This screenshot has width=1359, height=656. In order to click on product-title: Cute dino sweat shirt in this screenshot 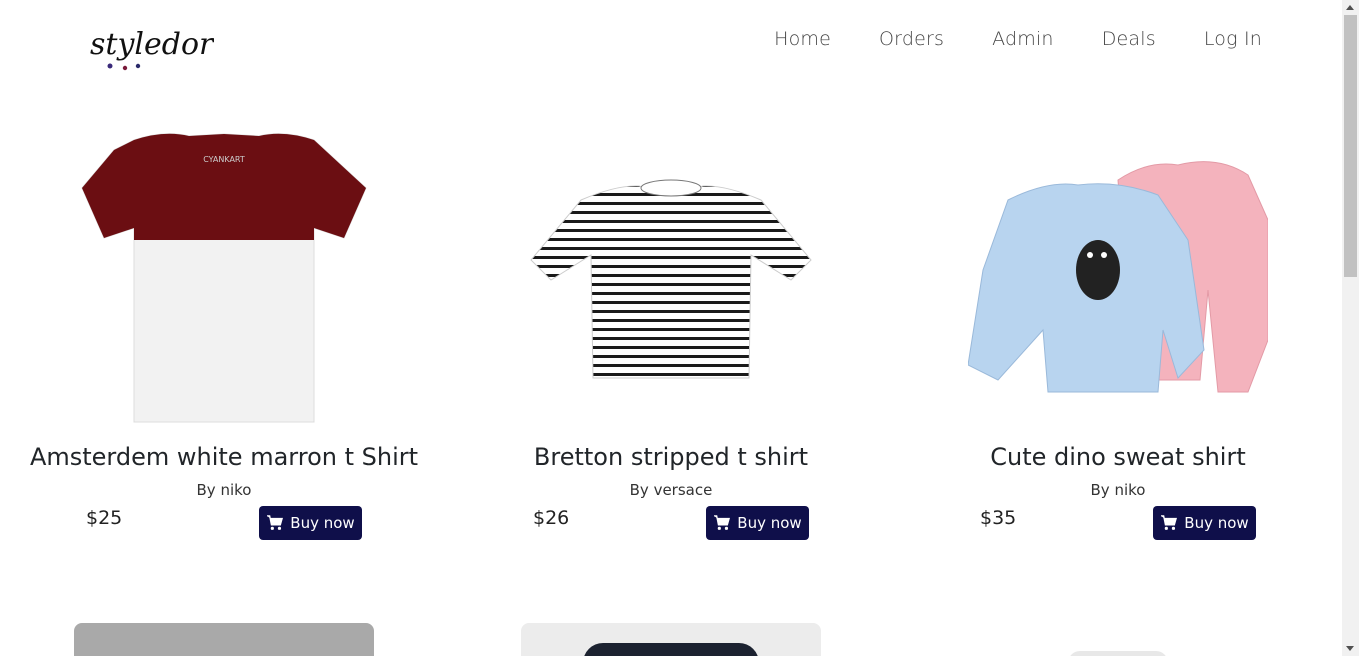, I will do `click(1118, 457)`.